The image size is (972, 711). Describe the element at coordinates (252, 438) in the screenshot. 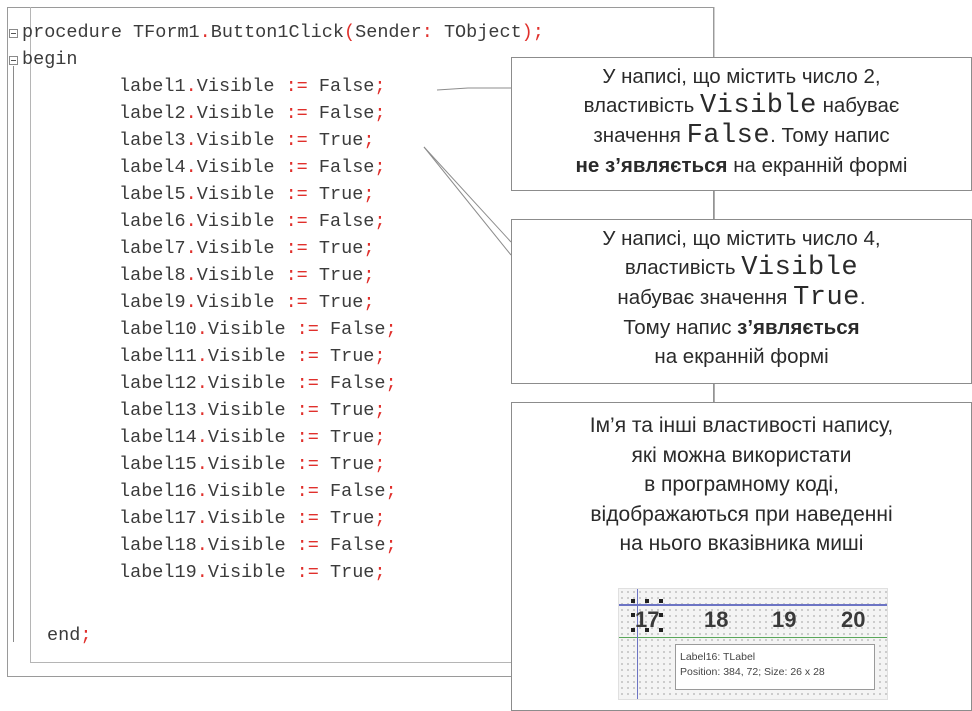

I see `code-line-assignment: label14.Visible := True;` at that location.